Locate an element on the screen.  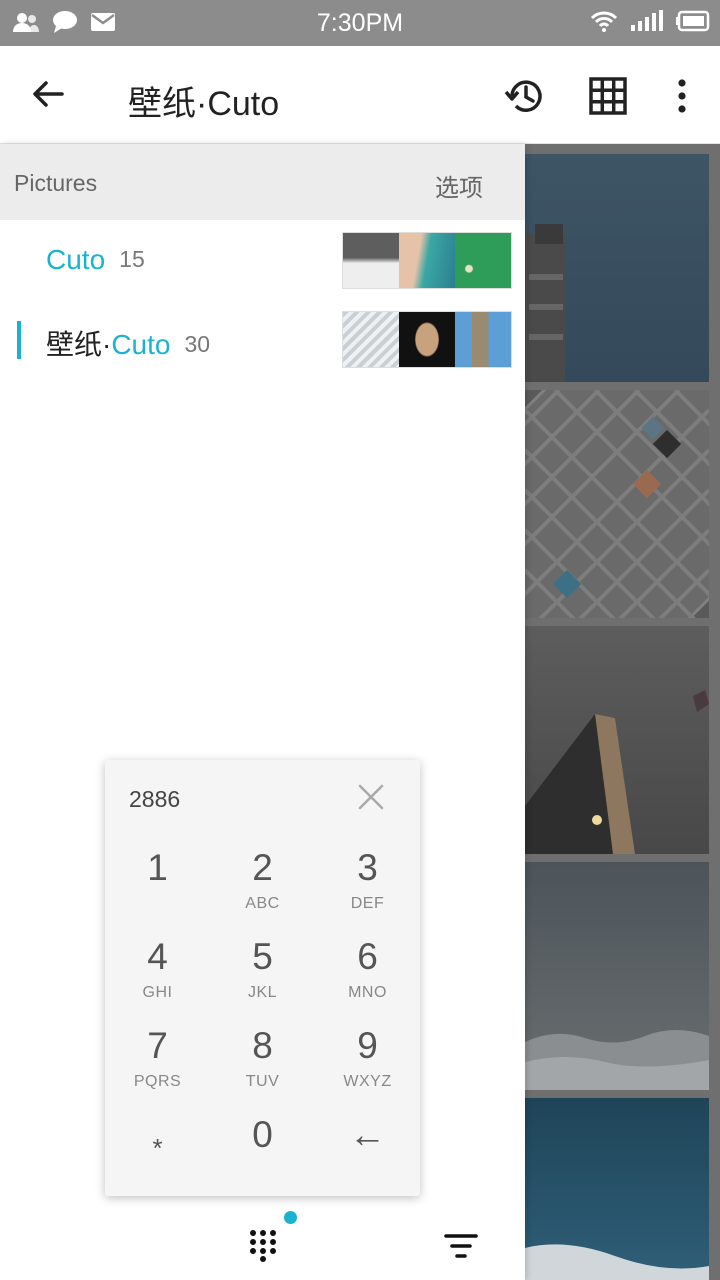
drawer-header-title: Pictures is located at coordinates (56, 183).